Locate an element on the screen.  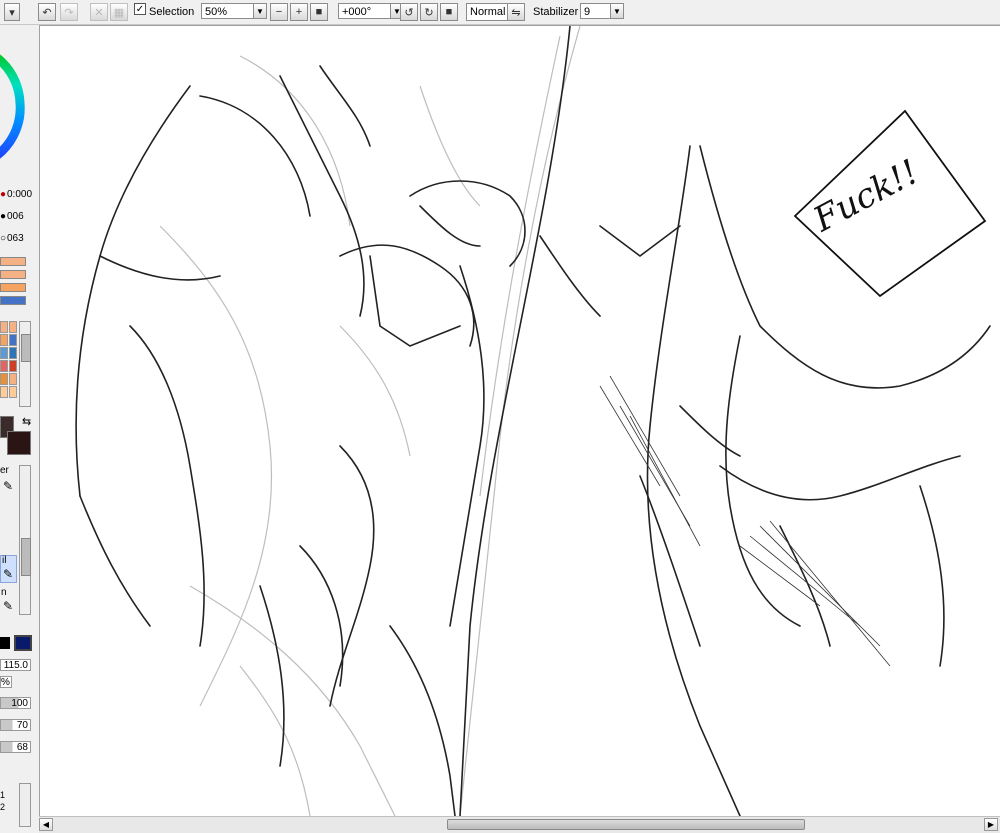
brush-shape-square is located at coordinates (23, 643).